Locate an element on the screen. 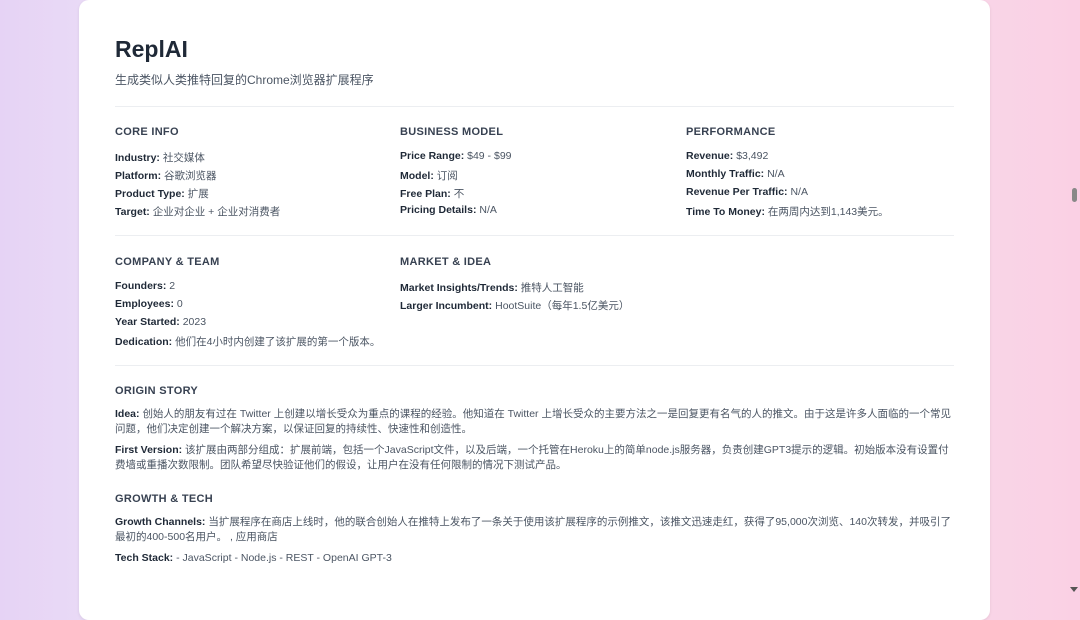 The image size is (1080, 620). field-target: Target: 企业对企业 + 企业对消费者 is located at coordinates (197, 211).